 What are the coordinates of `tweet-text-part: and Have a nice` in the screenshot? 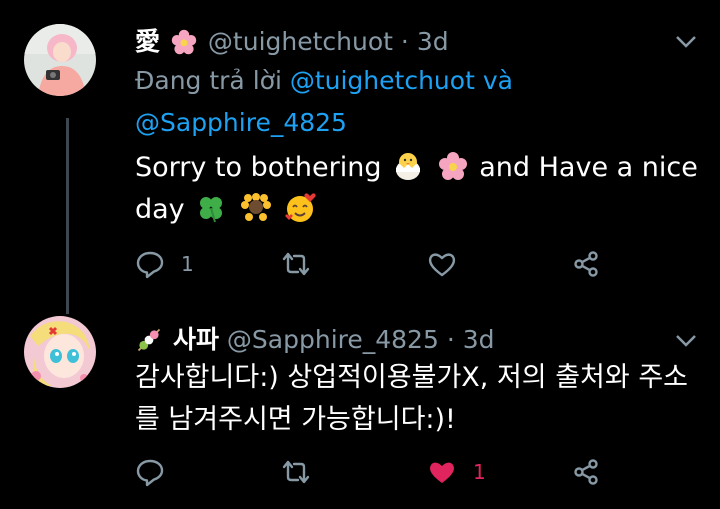 It's located at (588, 167).